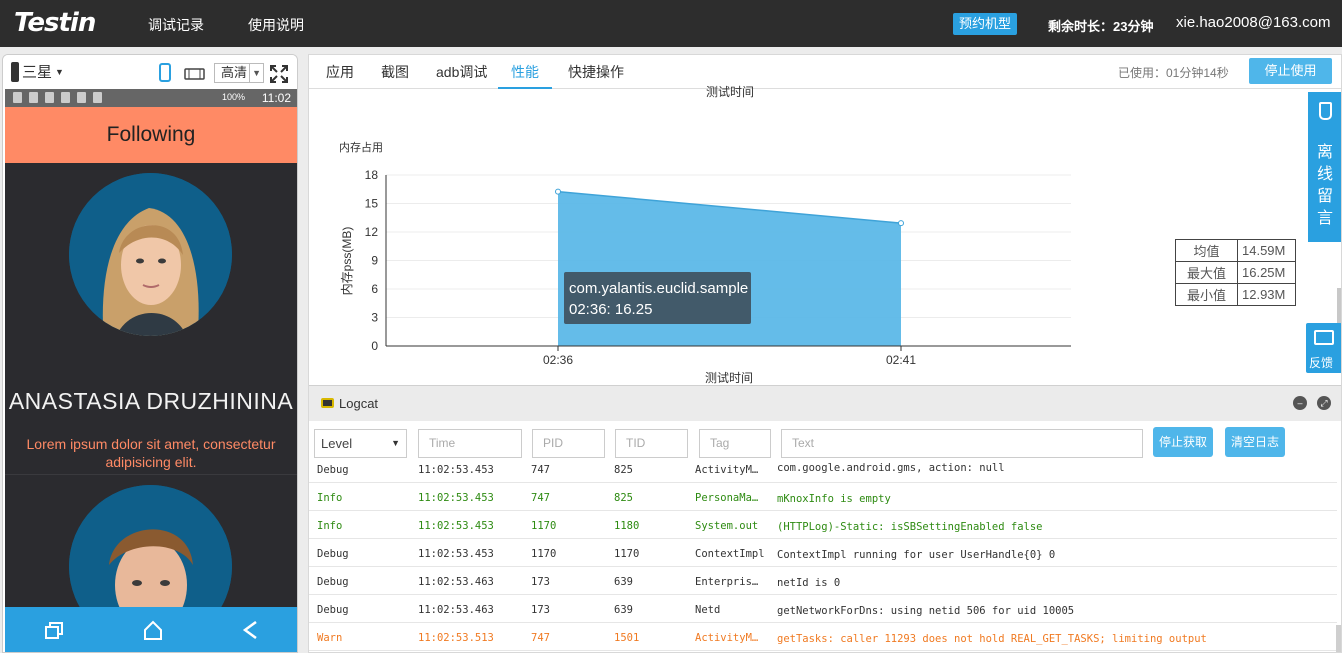 The width and height of the screenshot is (1342, 653). What do you see at coordinates (825, 403) in the screenshot?
I see `logcat-header: Logcat – ⤢` at bounding box center [825, 403].